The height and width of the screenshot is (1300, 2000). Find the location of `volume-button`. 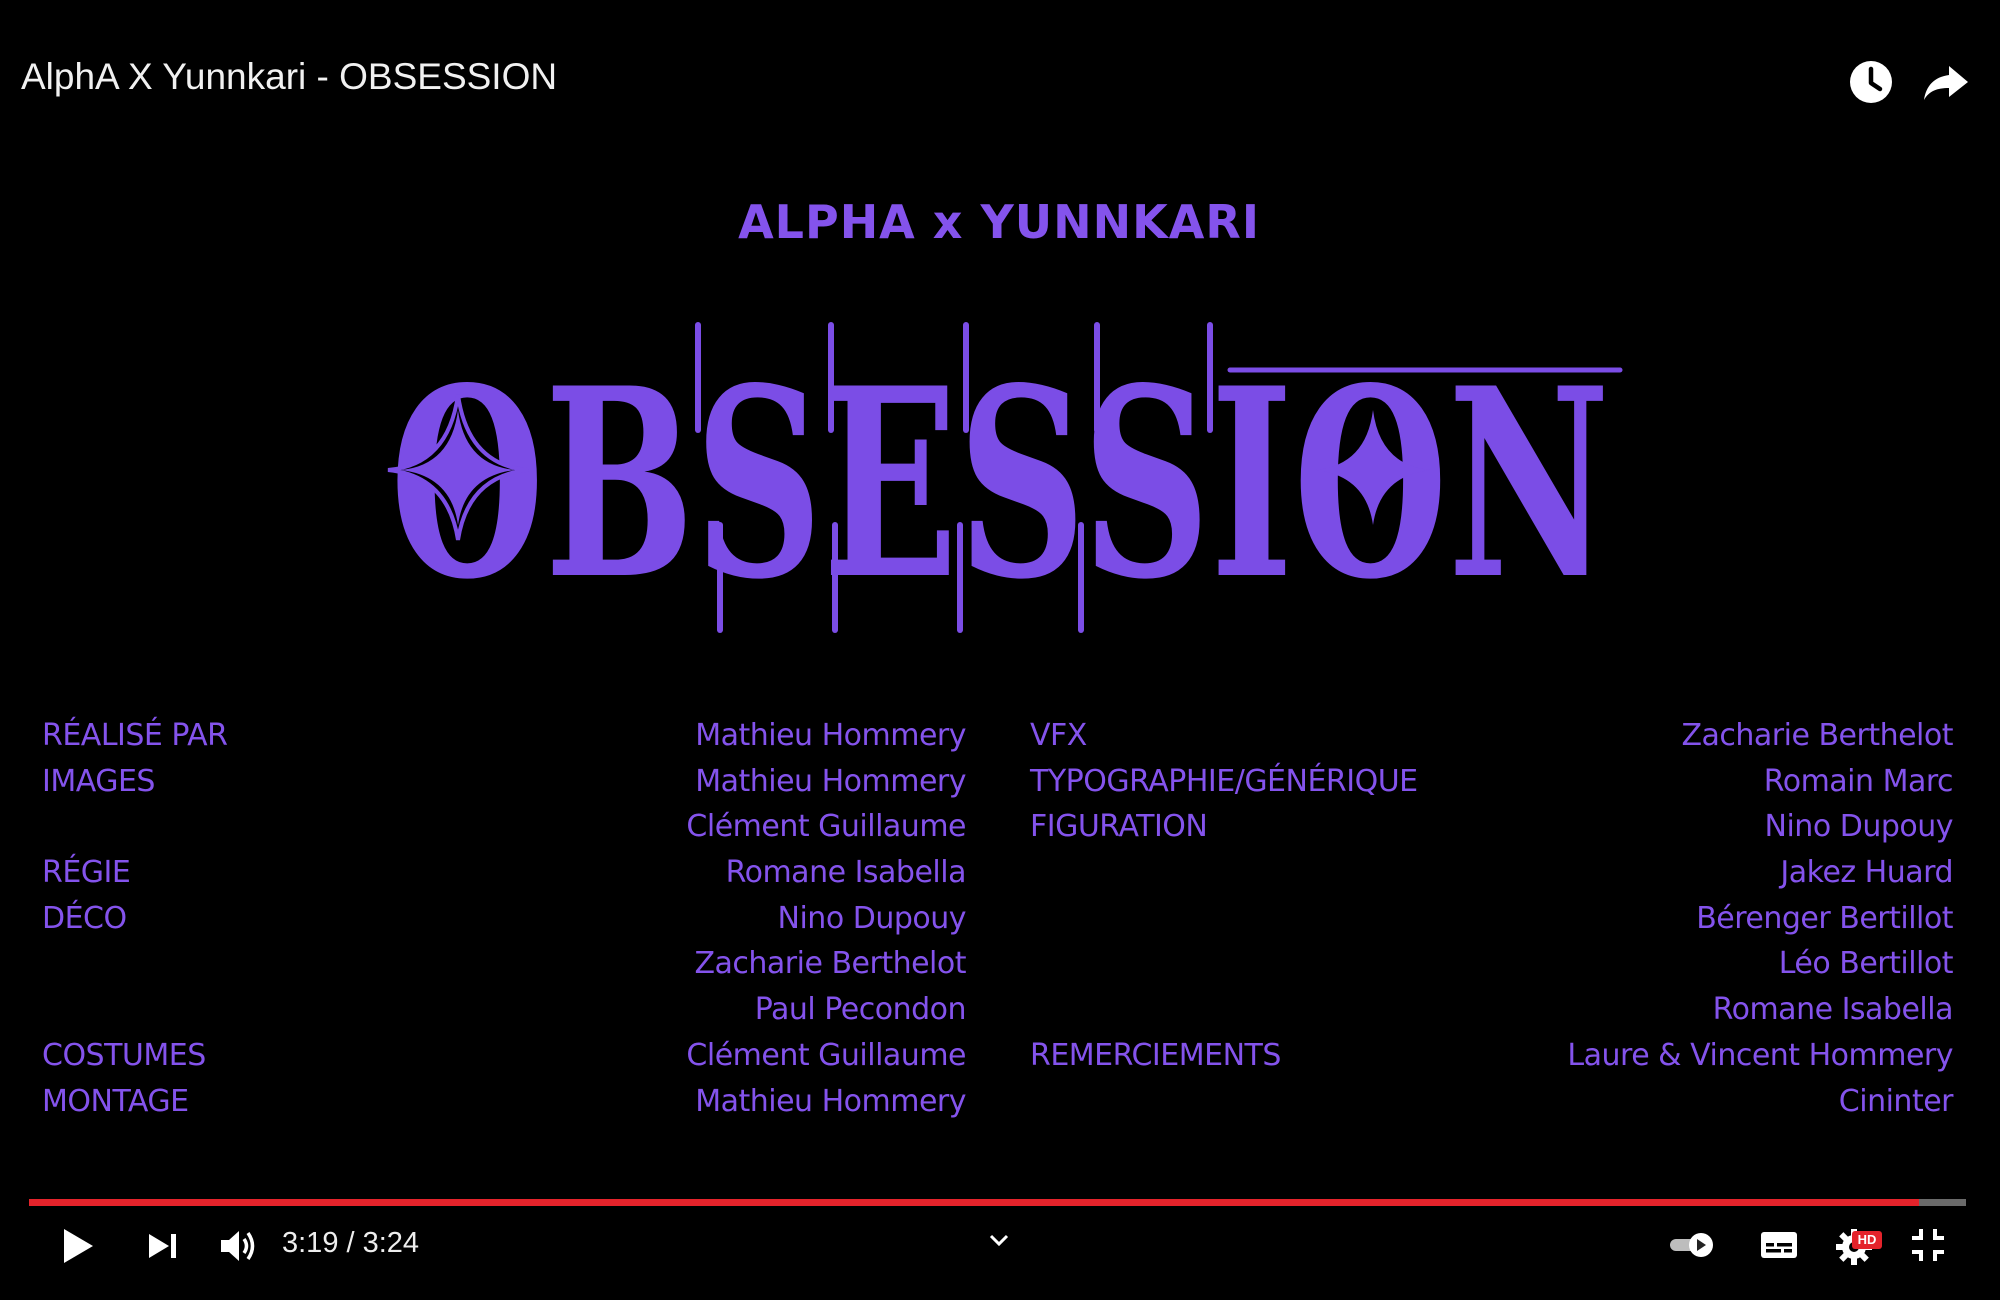

volume-button is located at coordinates (238, 1246).